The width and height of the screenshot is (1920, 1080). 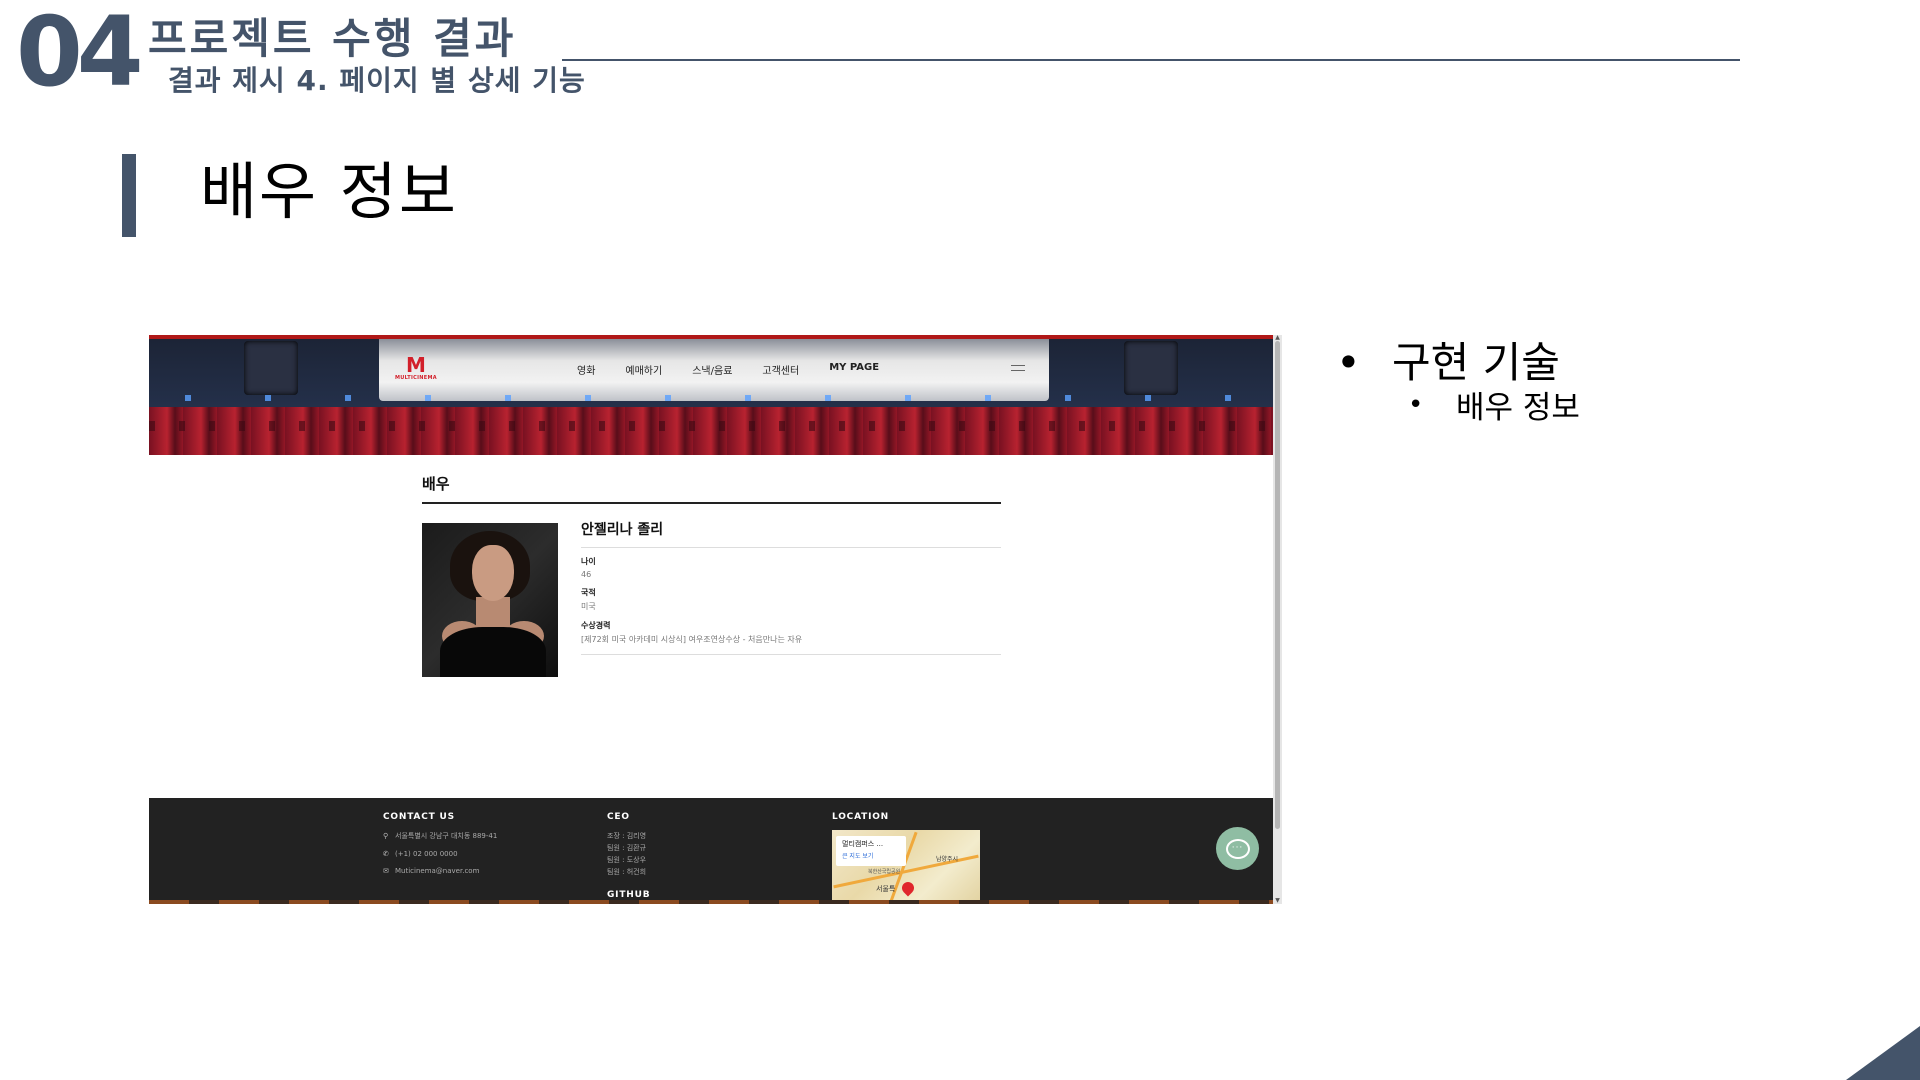 What do you see at coordinates (854, 369) in the screenshot?
I see `nav-item-mypage: MY PAGE` at bounding box center [854, 369].